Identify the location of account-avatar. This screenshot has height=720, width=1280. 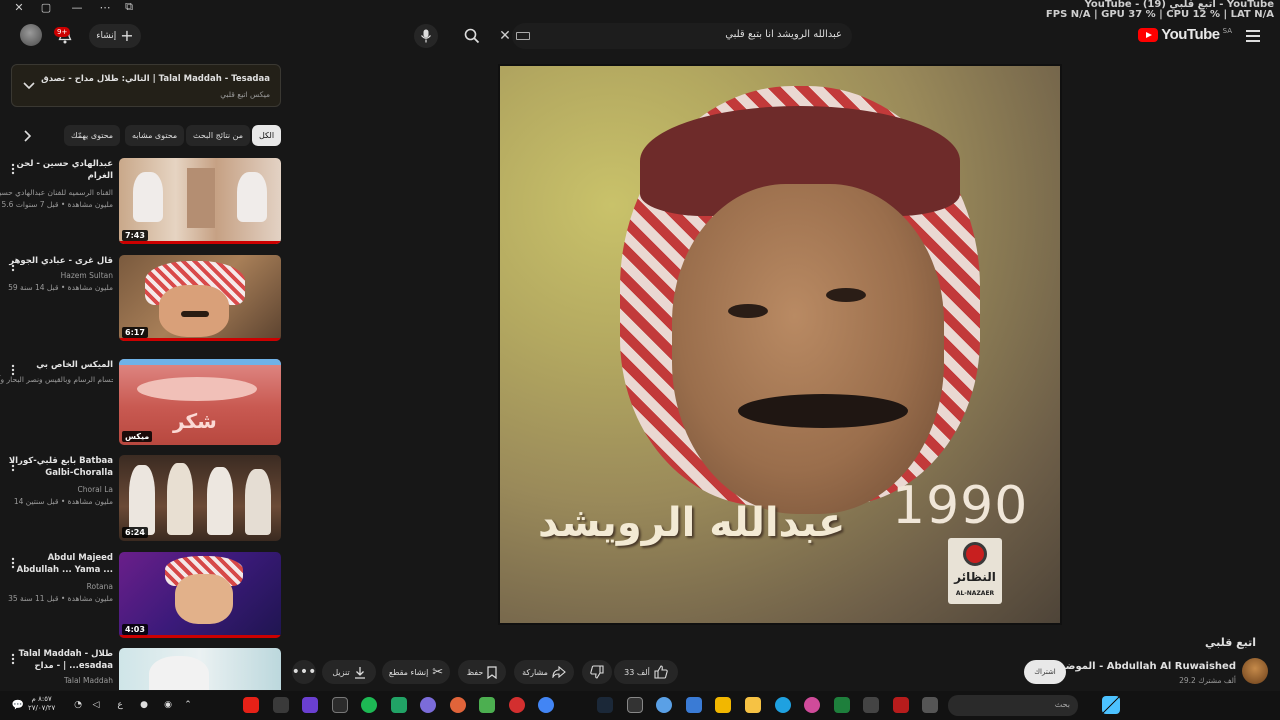
(31, 35).